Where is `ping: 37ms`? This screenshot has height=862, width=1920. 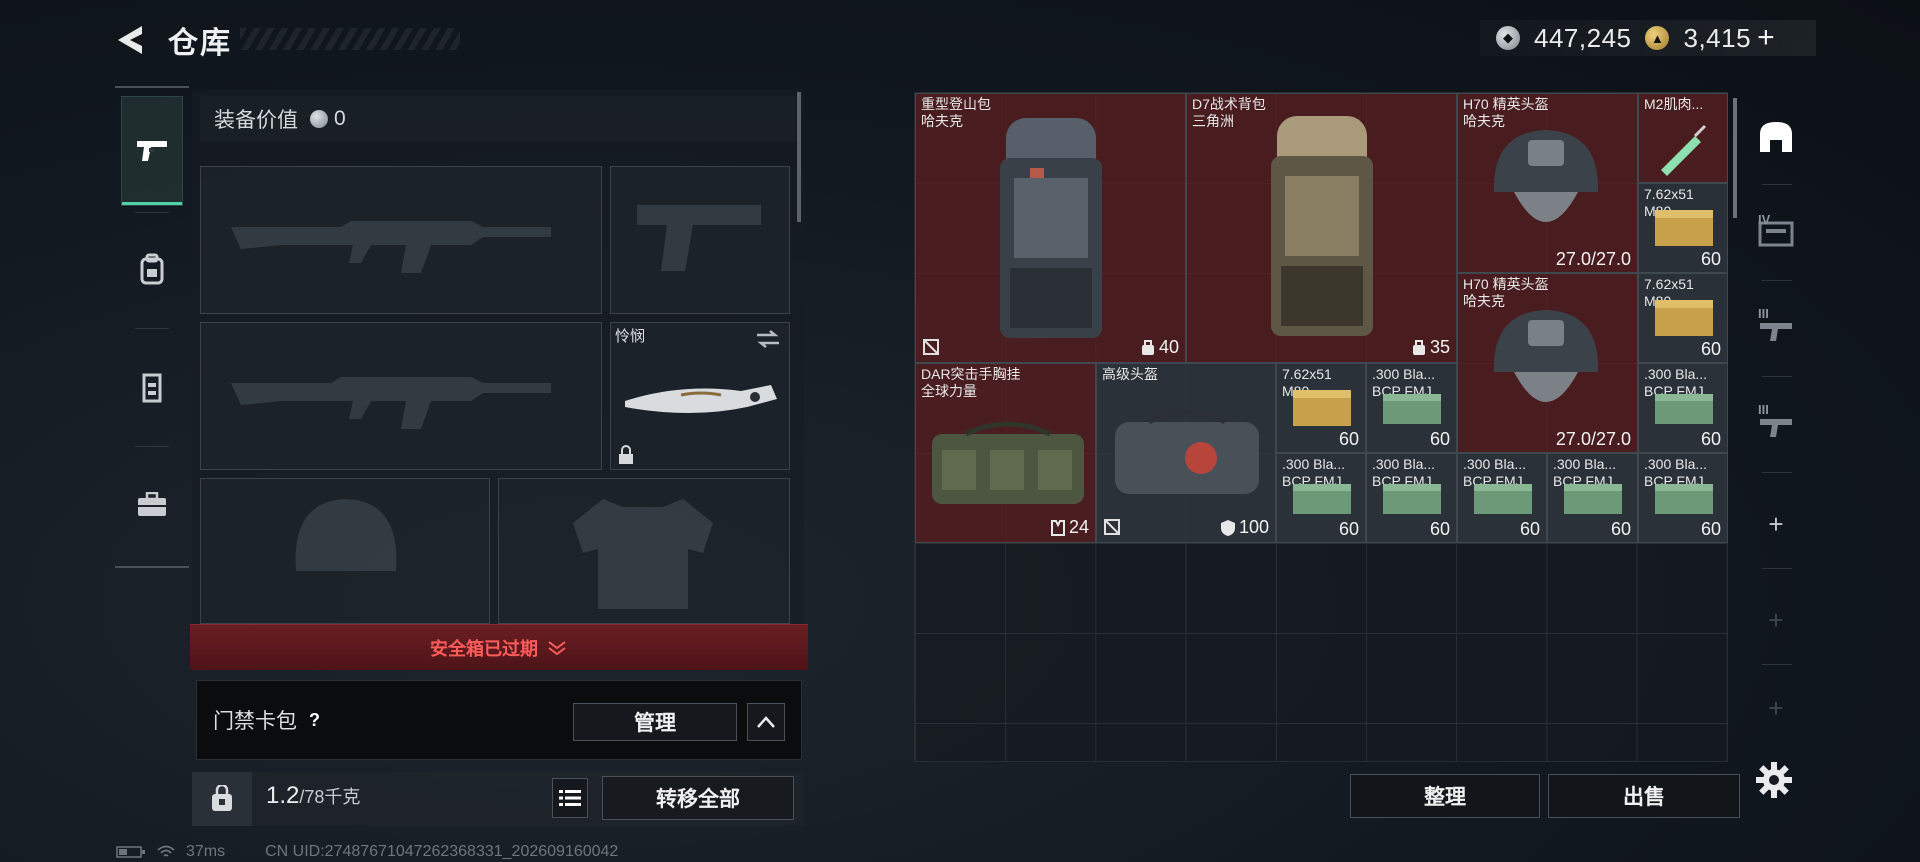 ping: 37ms is located at coordinates (206, 851).